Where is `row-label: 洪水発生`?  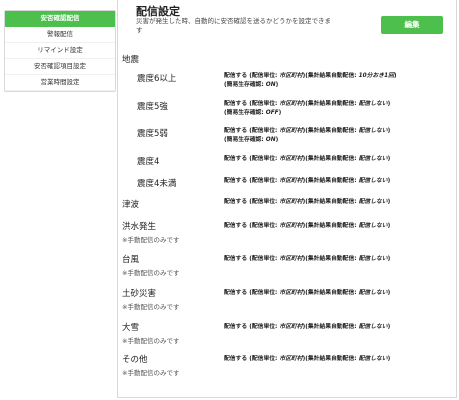
row-label: 洪水発生 is located at coordinates (139, 227).